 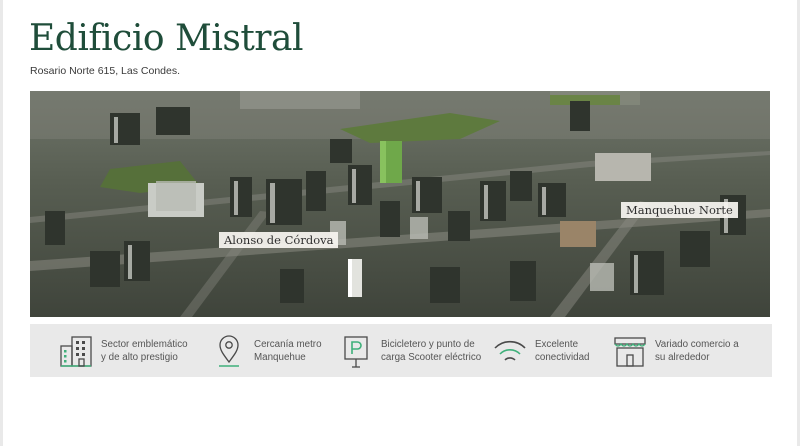 What do you see at coordinates (288, 350) in the screenshot?
I see `feature-metro-label: Cercanía metro Manquehue` at bounding box center [288, 350].